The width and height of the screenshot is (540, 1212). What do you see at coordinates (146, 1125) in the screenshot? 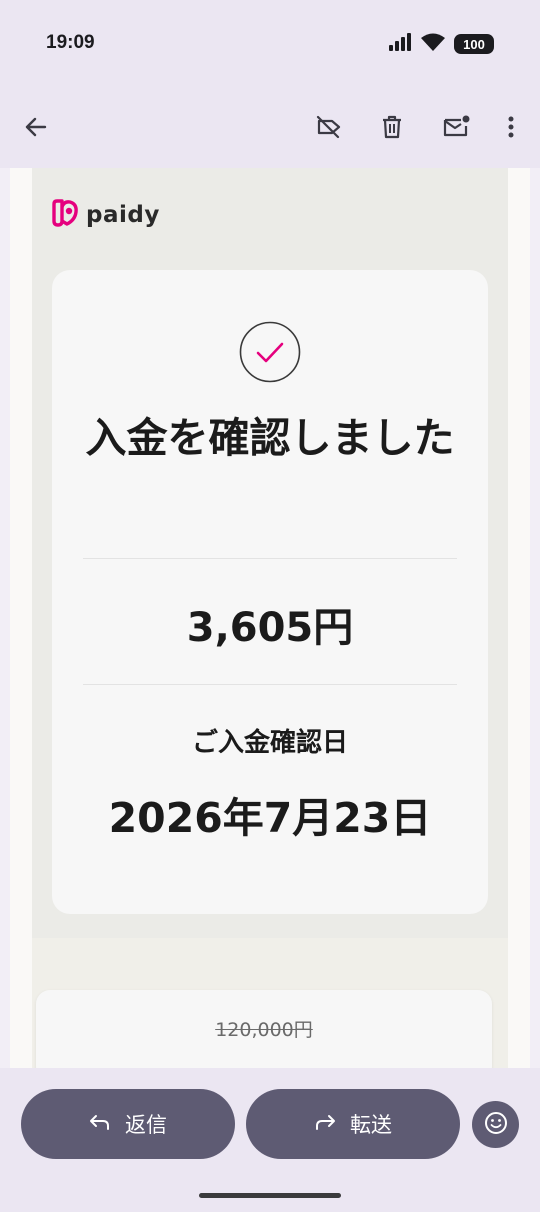
I see `reply-label: 返信` at bounding box center [146, 1125].